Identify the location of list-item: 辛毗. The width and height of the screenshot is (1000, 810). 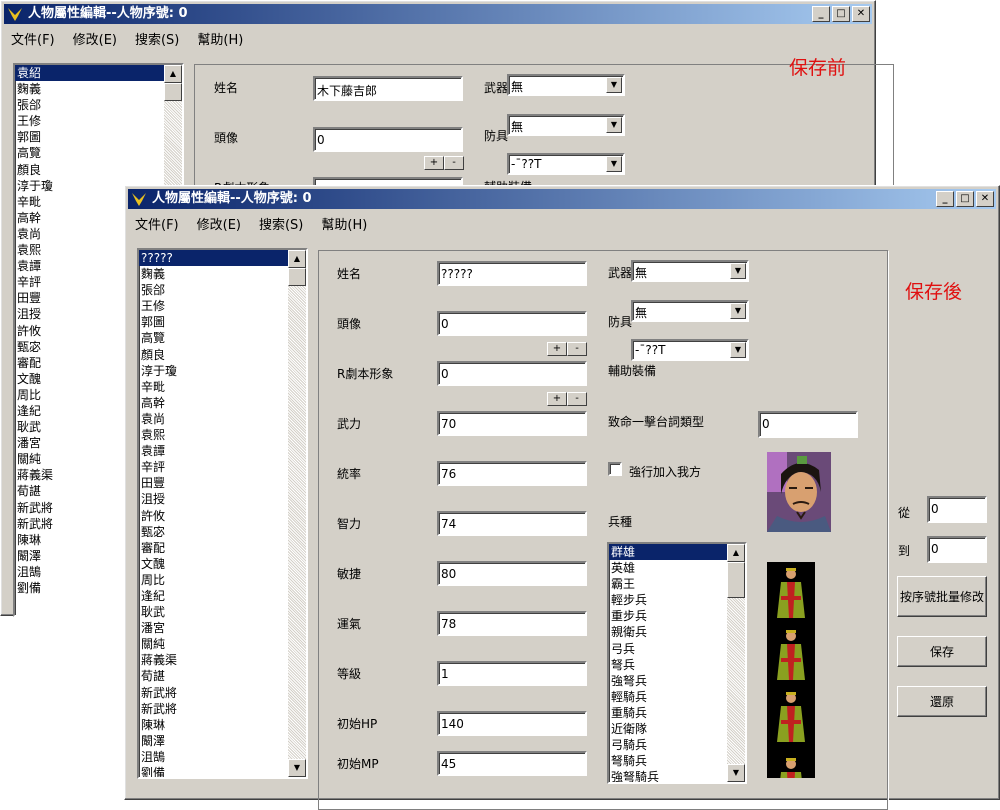
(222, 387).